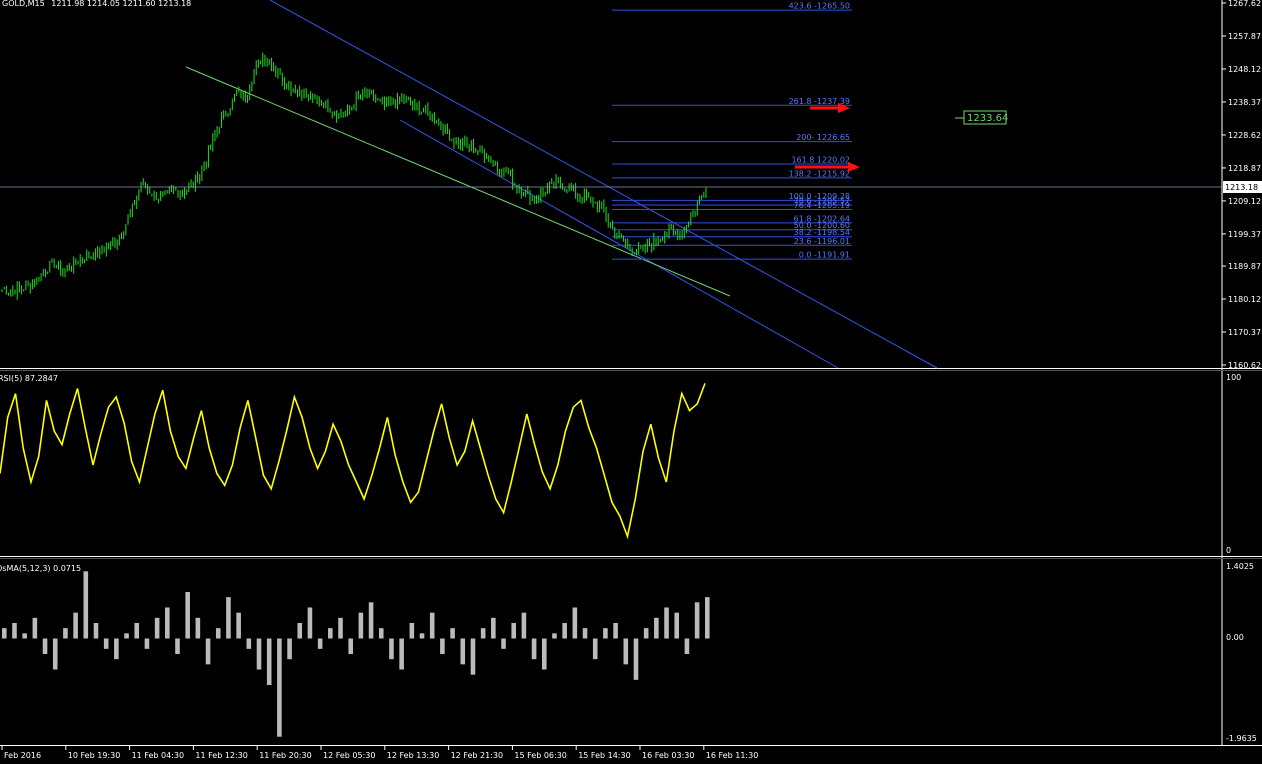  Describe the element at coordinates (1244, 266) in the screenshot. I see `price-tick-label: 1189.87` at that location.